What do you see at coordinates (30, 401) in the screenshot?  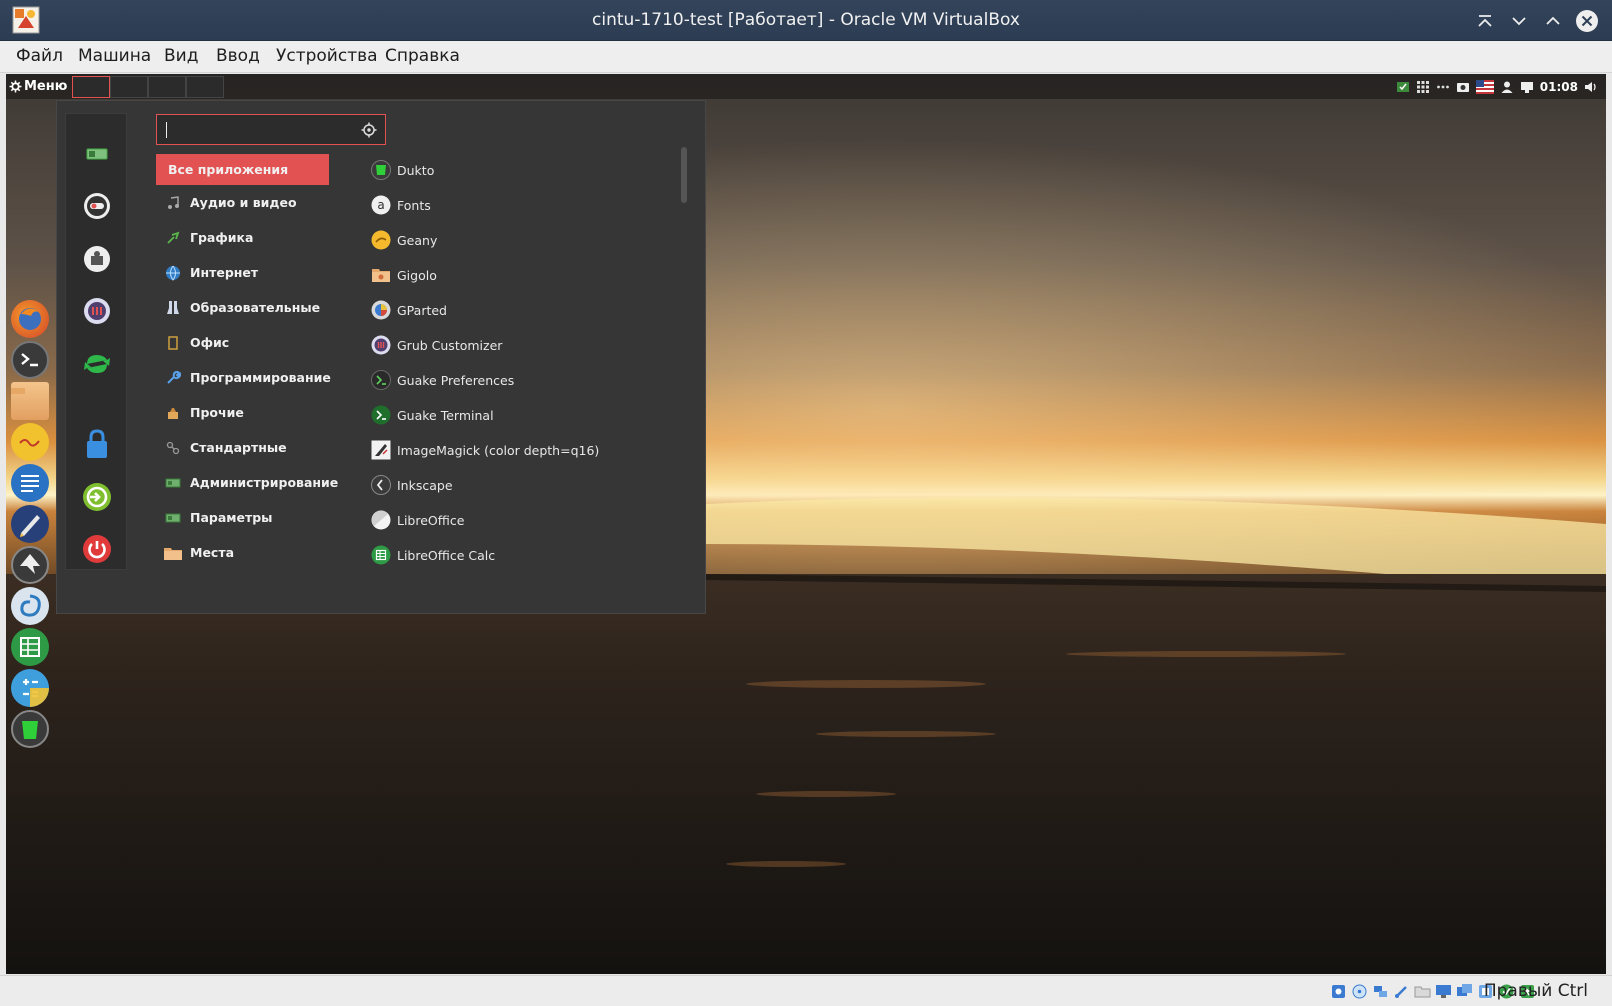 I see `dock-files-icon` at bounding box center [30, 401].